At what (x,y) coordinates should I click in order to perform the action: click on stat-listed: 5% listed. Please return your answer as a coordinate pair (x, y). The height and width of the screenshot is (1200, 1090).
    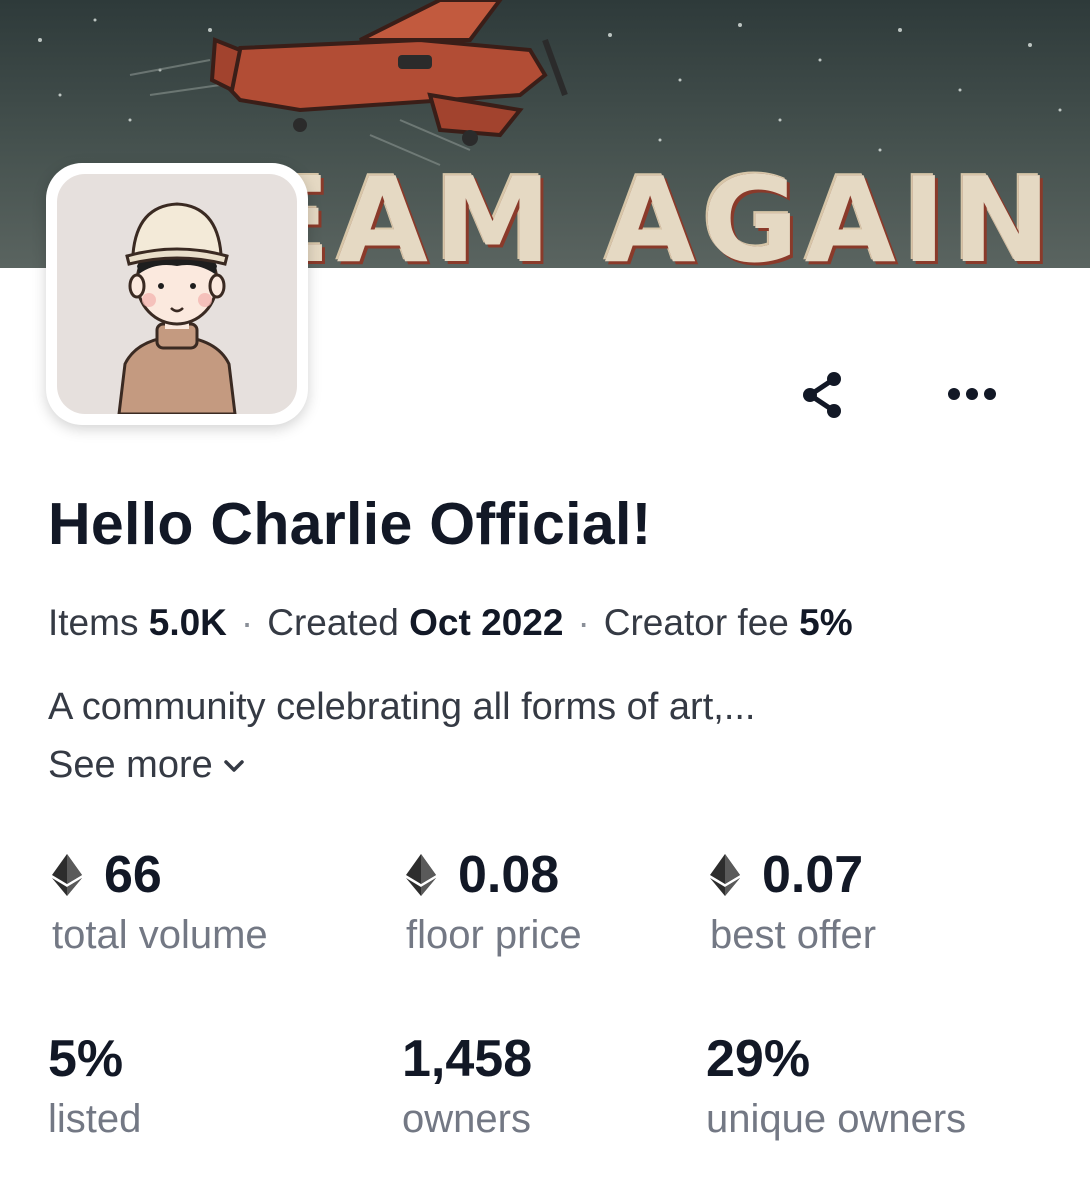
    Looking at the image, I should click on (94, 1086).